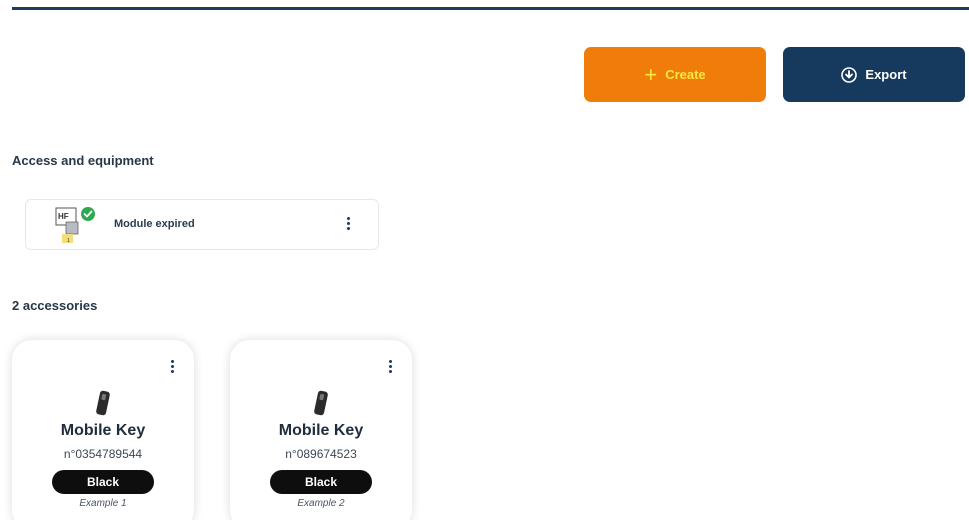 The width and height of the screenshot is (969, 520). What do you see at coordinates (685, 74) in the screenshot?
I see `create-button-label: Create` at bounding box center [685, 74].